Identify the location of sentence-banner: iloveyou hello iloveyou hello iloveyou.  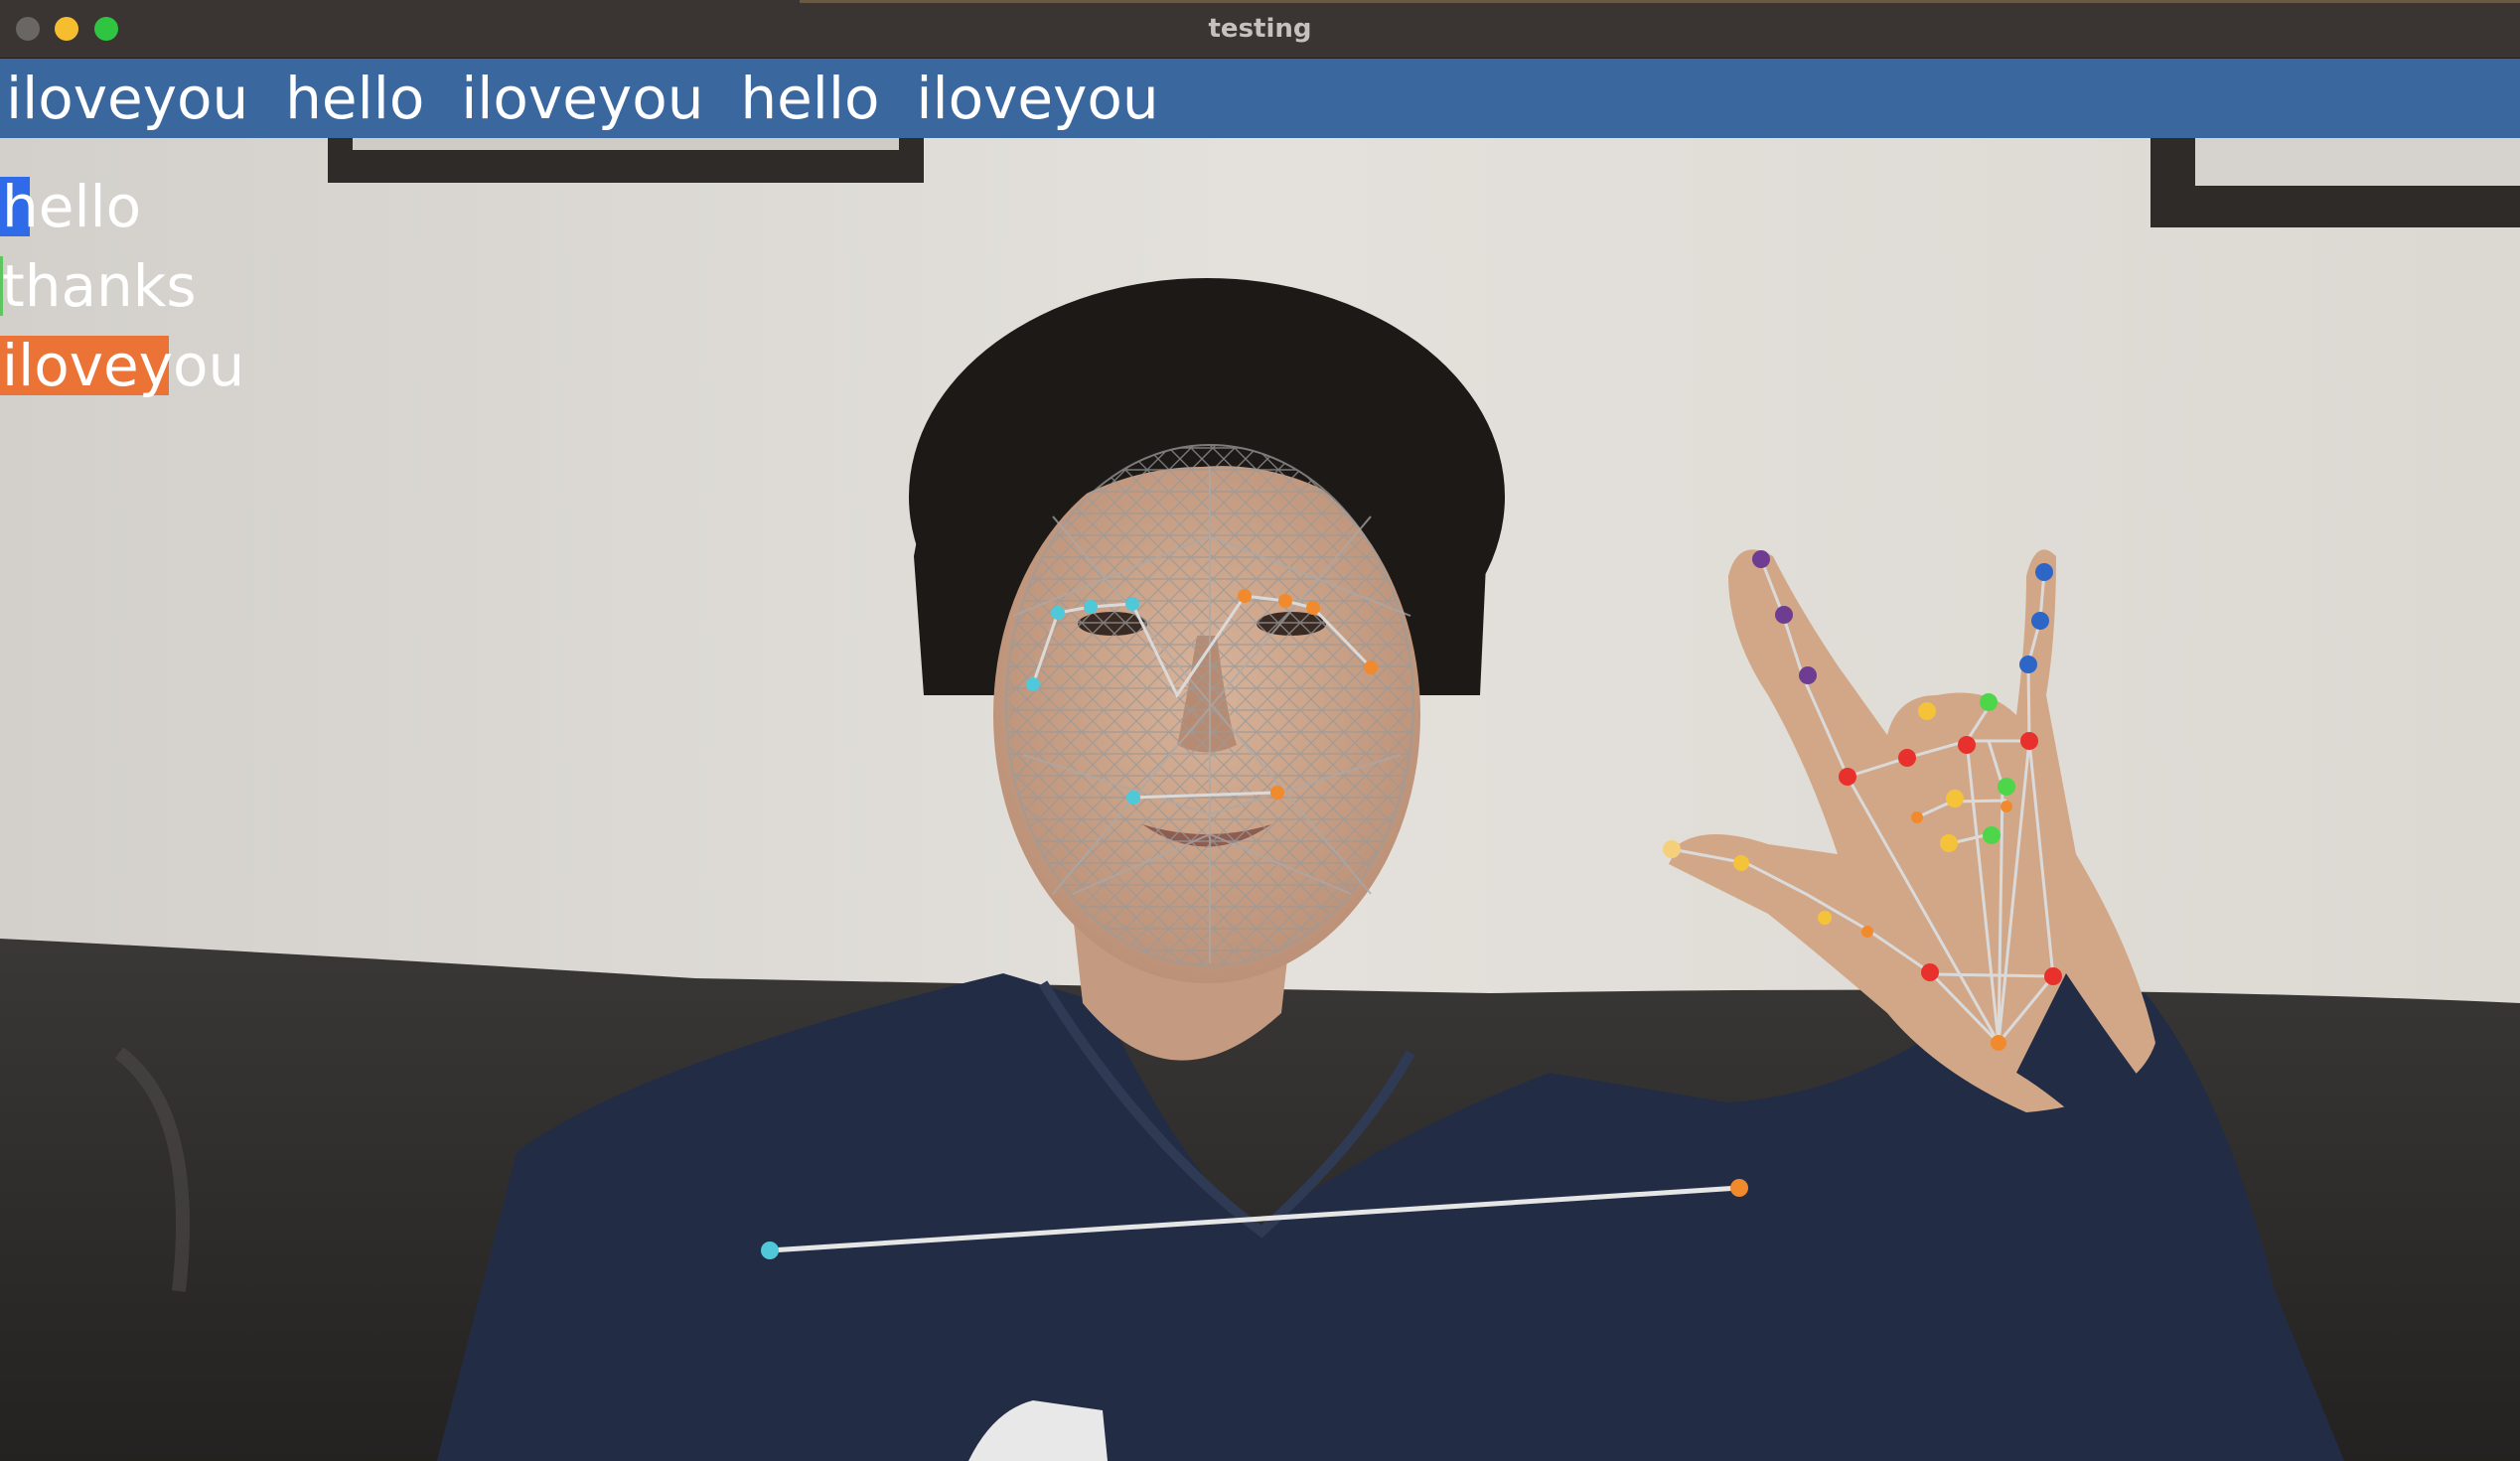
(1260, 98).